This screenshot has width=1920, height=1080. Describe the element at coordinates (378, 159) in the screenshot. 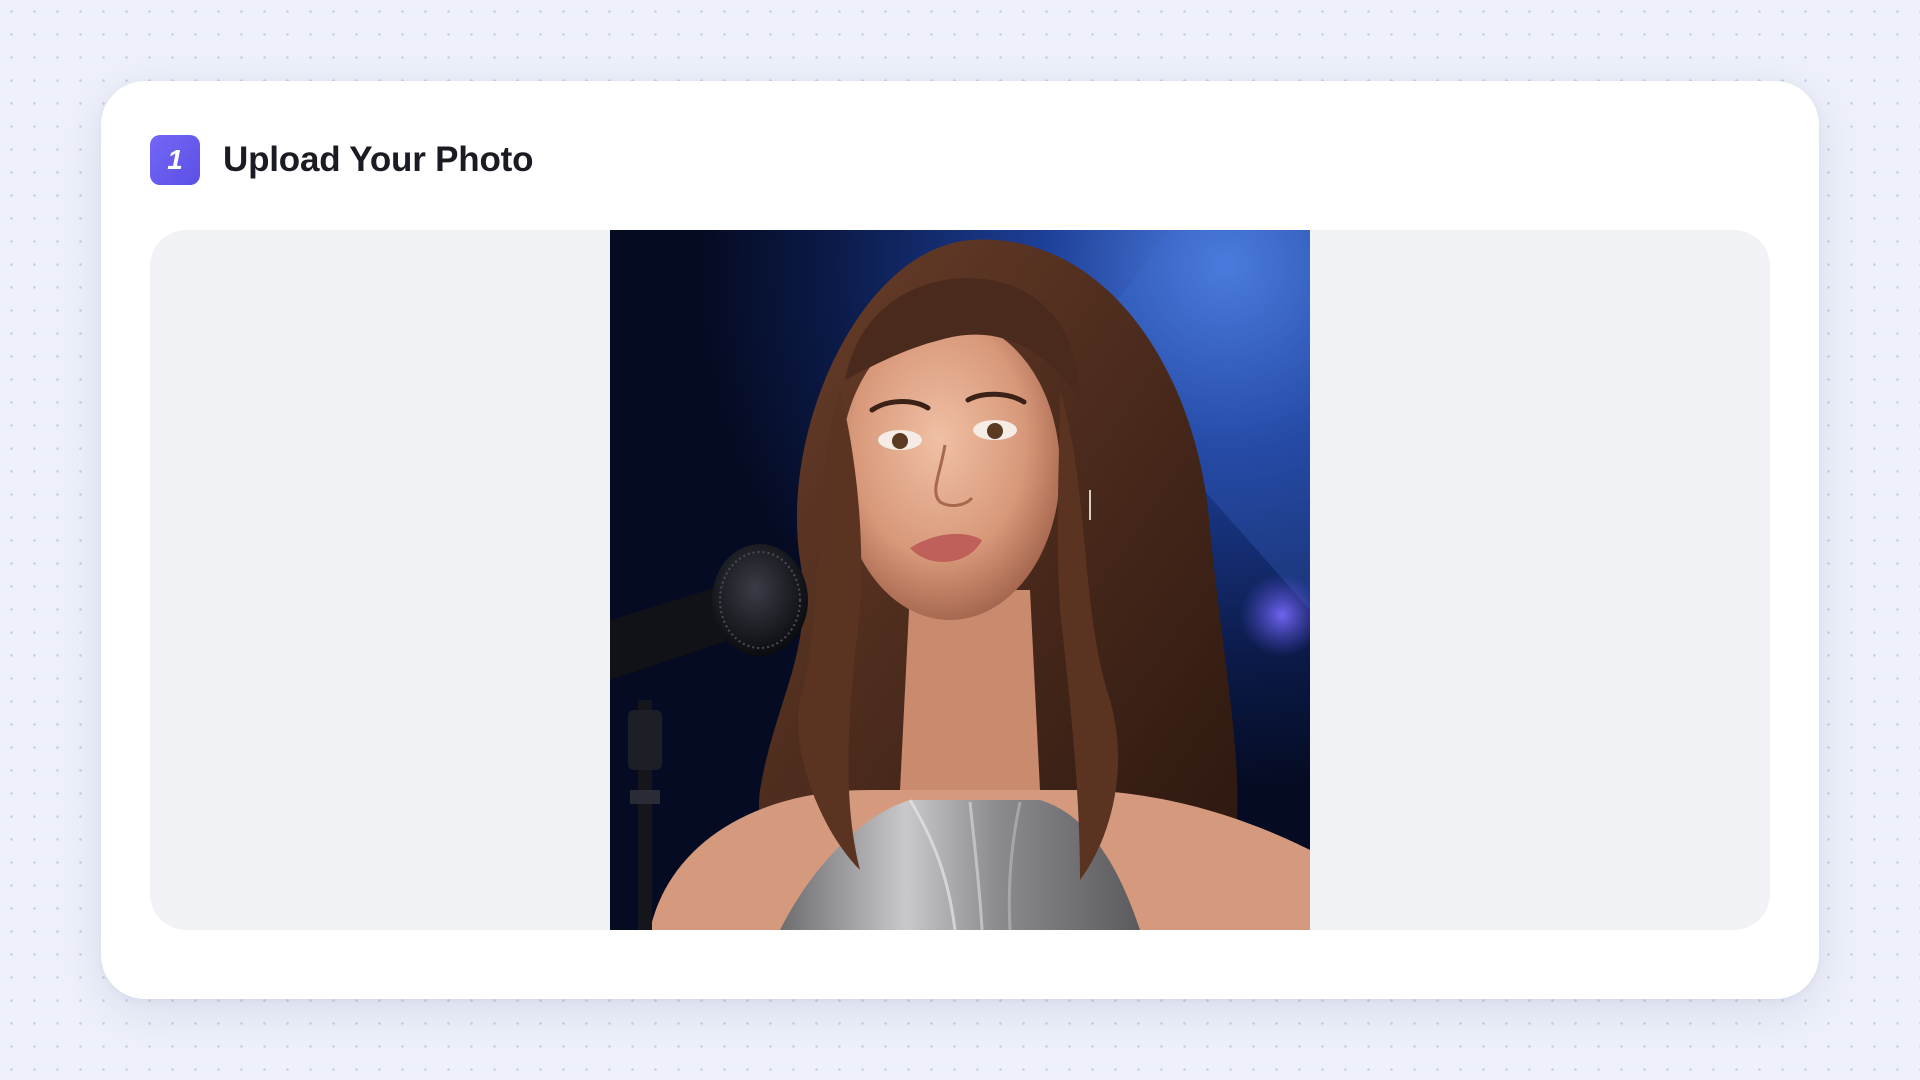

I see `step-title: Upload Your Photo` at that location.